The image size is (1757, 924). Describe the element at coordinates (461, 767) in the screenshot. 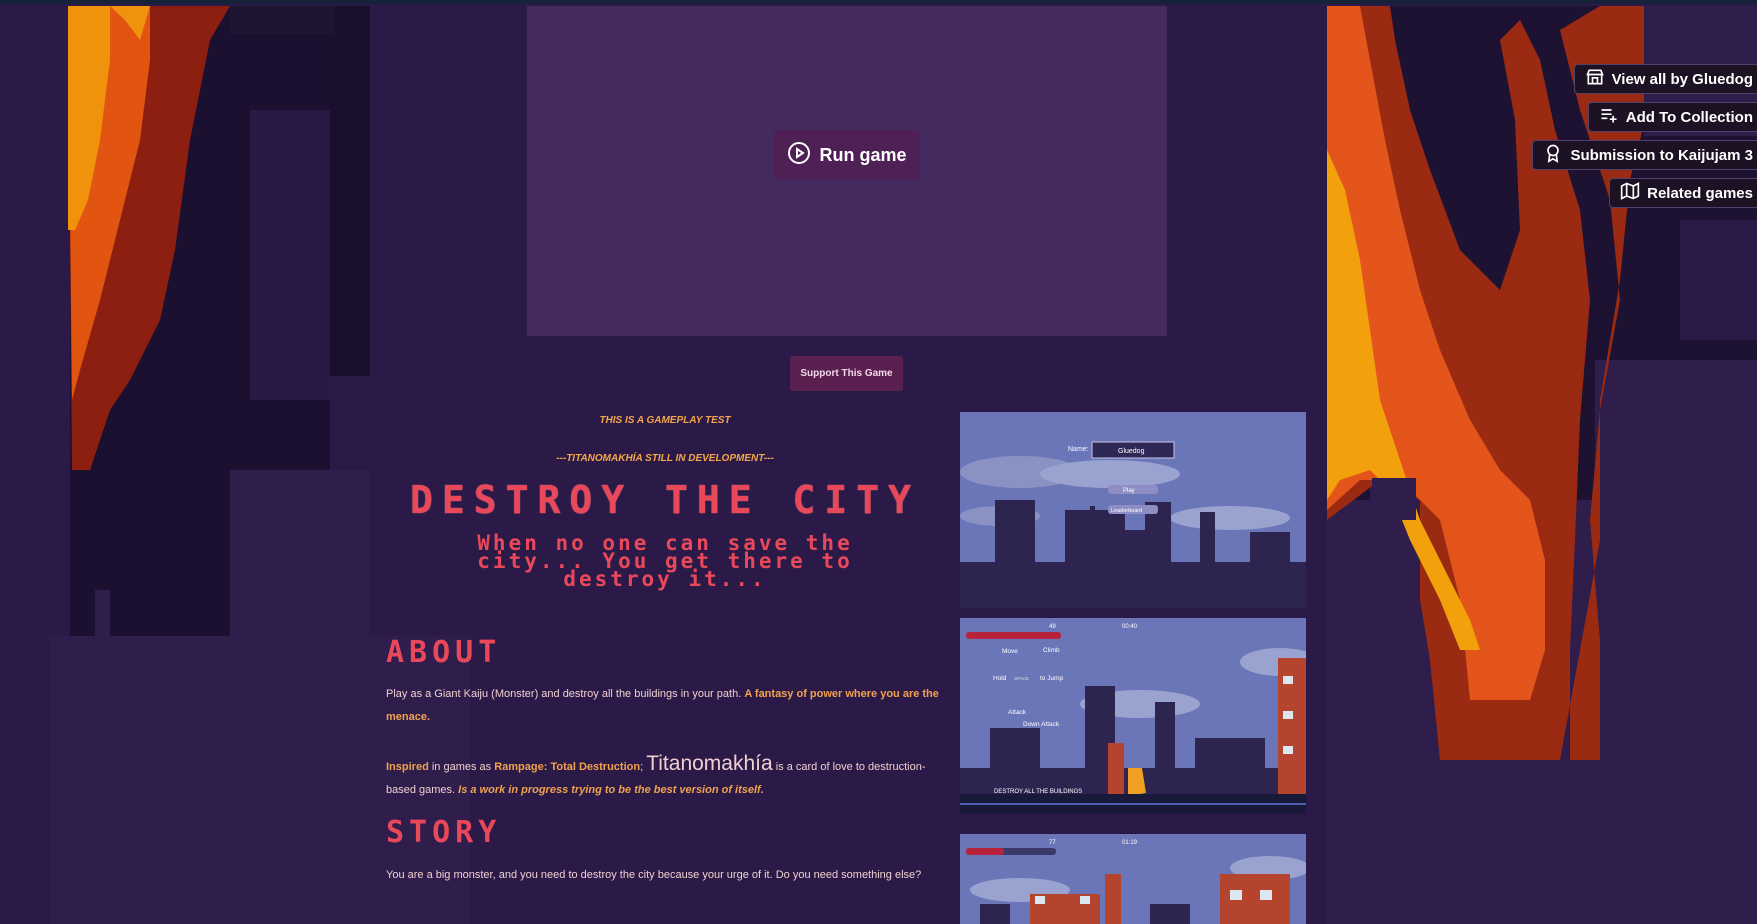

I see `about-text: in games as` at that location.